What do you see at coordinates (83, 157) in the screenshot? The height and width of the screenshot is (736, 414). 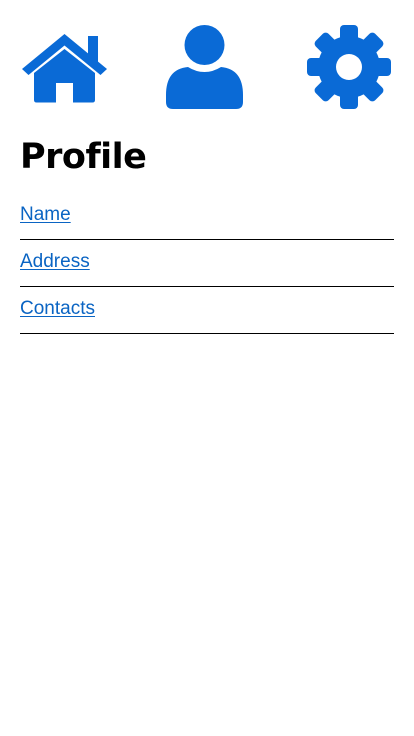 I see `page-title: Profile` at bounding box center [83, 157].